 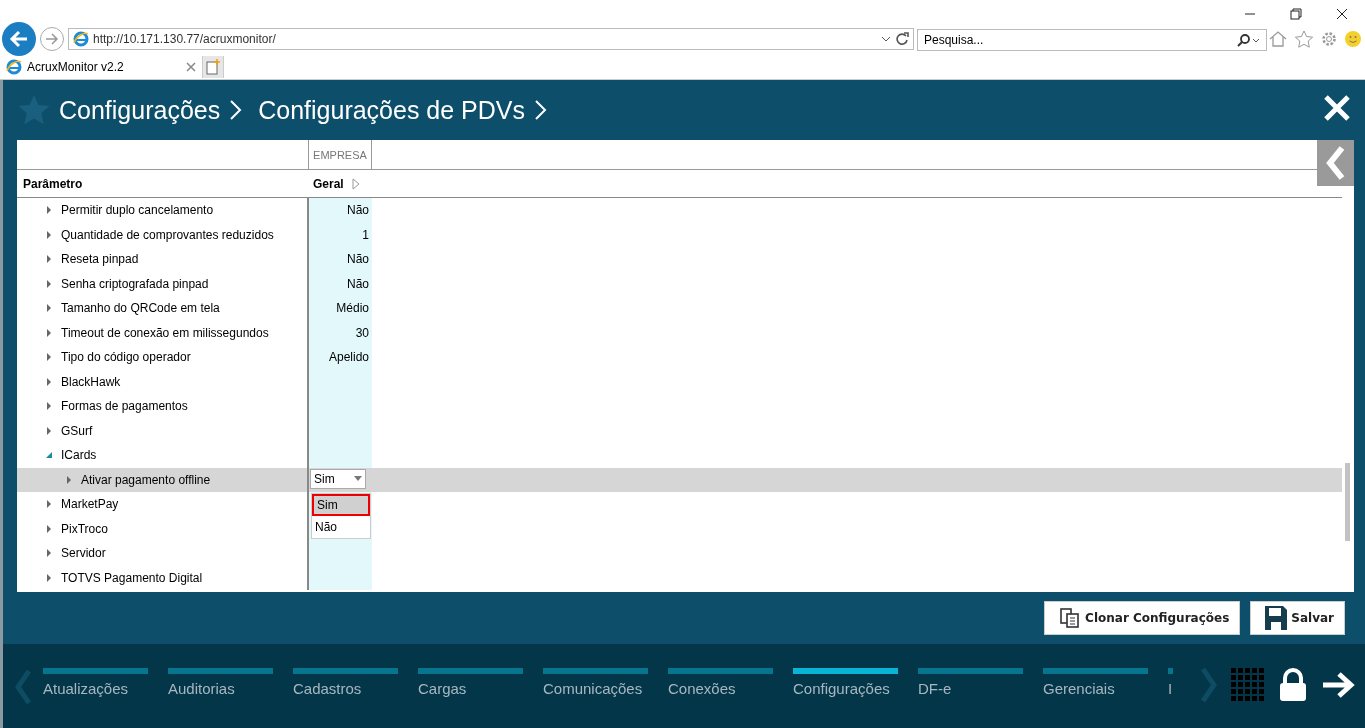 What do you see at coordinates (679, 479) in the screenshot?
I see `table-row: Ativar pagamento offline Sim` at bounding box center [679, 479].